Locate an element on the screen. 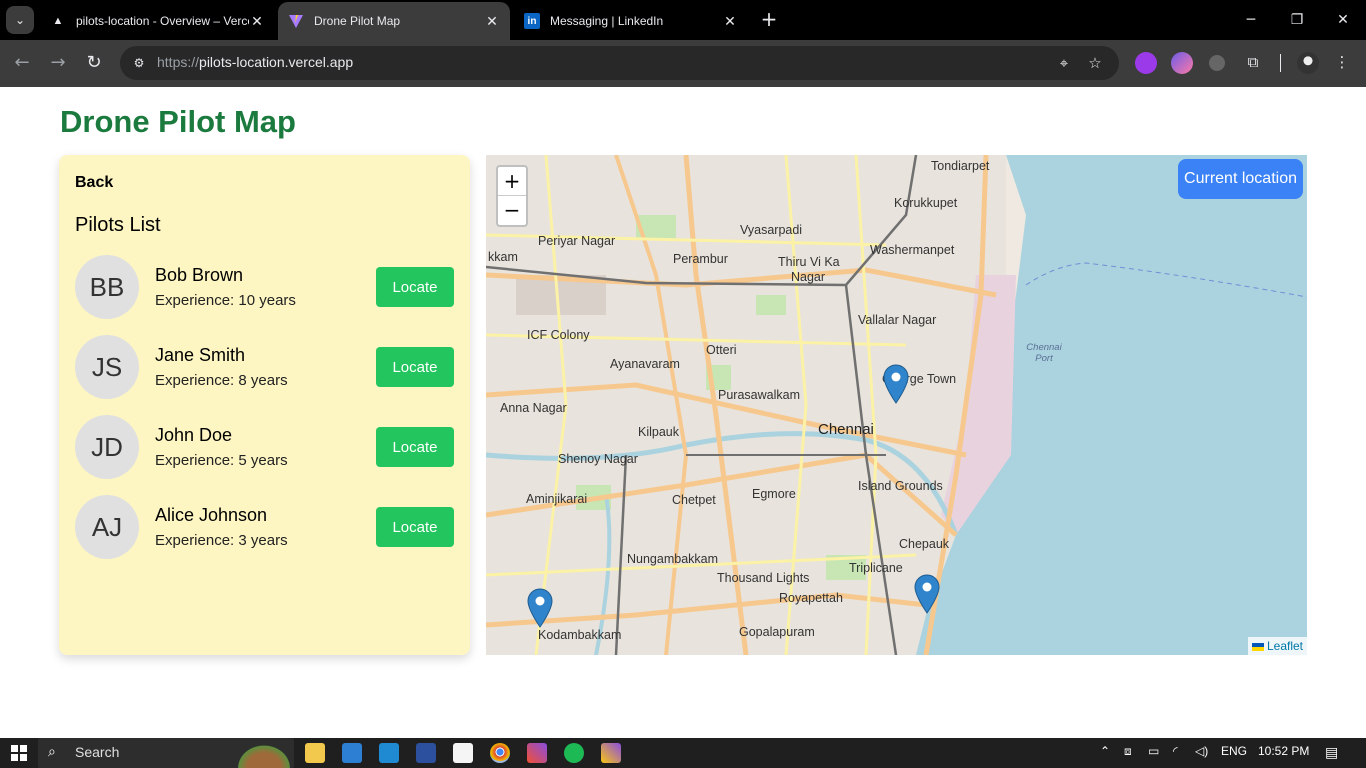 The image size is (1366, 768). notifications-icon: ▤ is located at coordinates (1331, 752).